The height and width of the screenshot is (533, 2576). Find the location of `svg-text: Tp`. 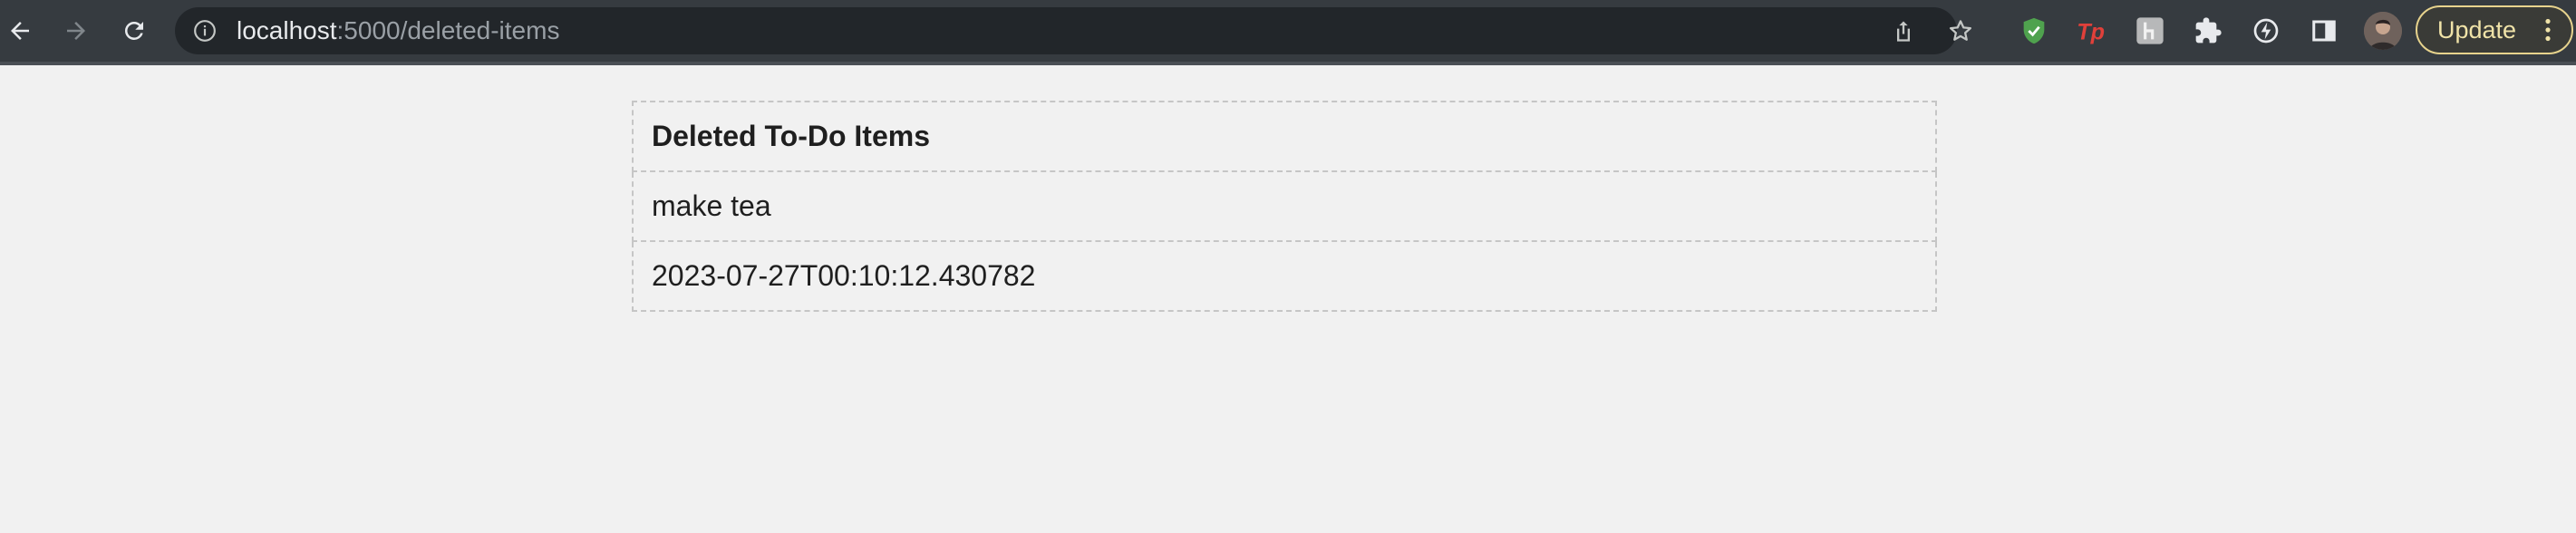

svg-text: Tp is located at coordinates (2091, 32).